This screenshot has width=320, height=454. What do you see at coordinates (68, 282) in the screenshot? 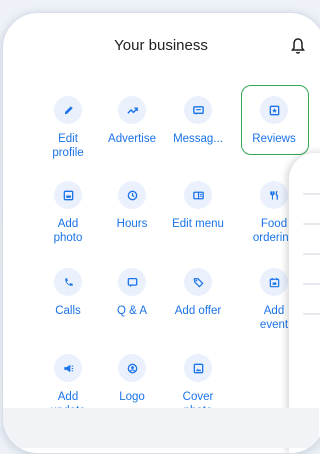
I see `phone-icon` at bounding box center [68, 282].